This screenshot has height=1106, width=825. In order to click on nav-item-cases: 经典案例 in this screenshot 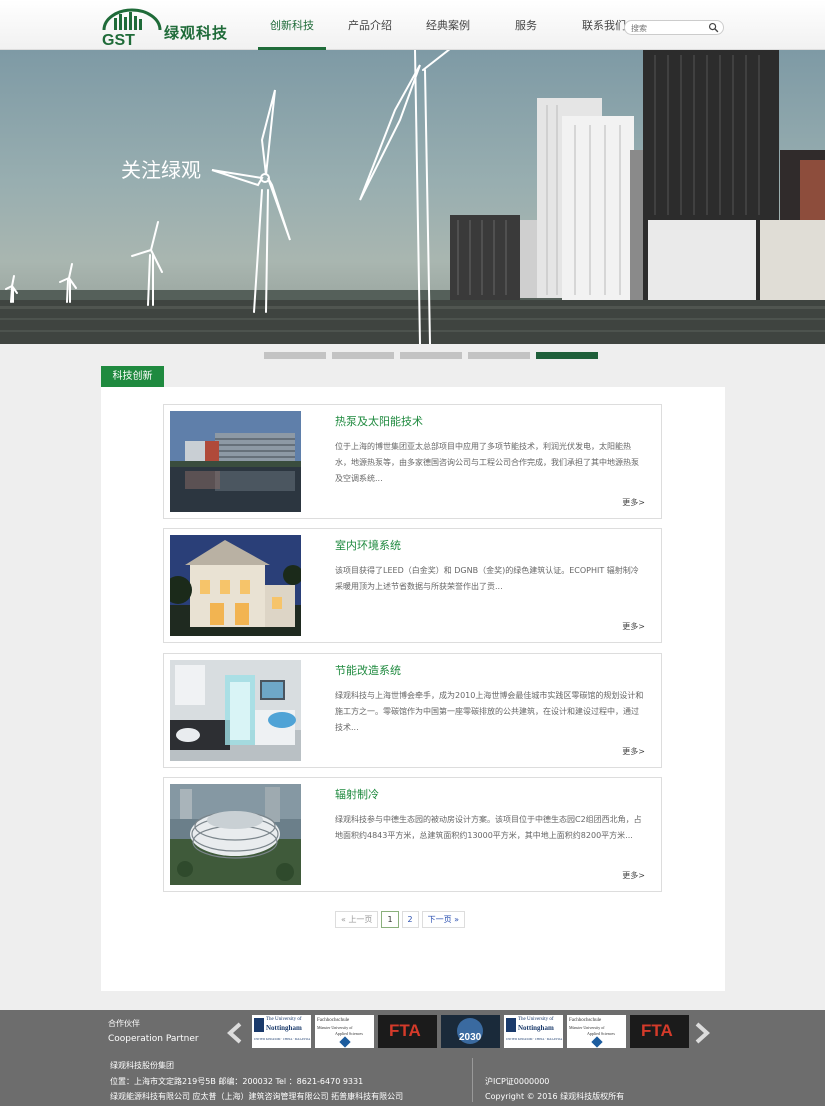, I will do `click(448, 25)`.